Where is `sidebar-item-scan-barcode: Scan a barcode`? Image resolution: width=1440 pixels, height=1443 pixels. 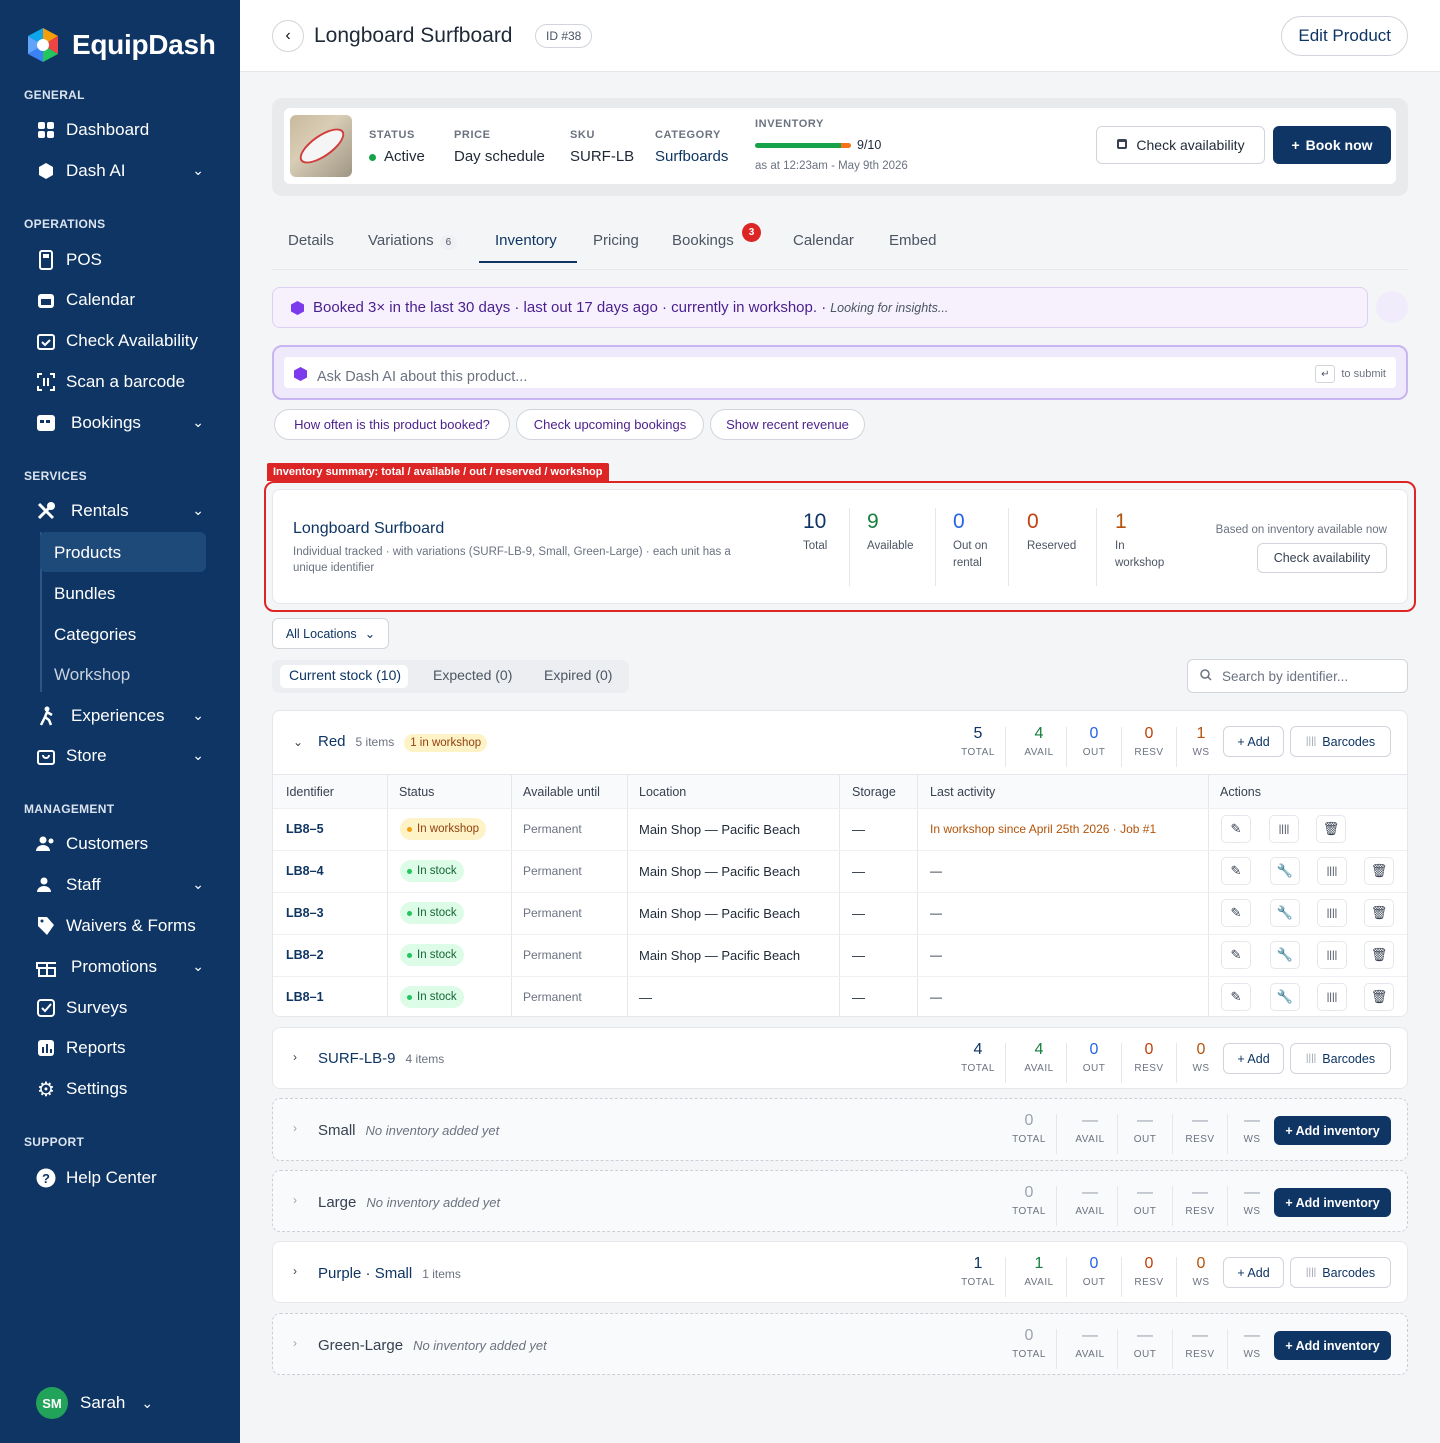 sidebar-item-scan-barcode: Scan a barcode is located at coordinates (126, 382).